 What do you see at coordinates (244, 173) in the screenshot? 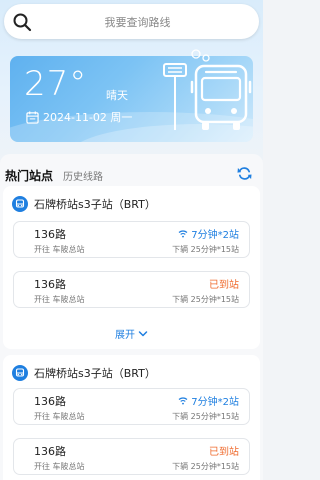
I see `refresh-icon` at bounding box center [244, 173].